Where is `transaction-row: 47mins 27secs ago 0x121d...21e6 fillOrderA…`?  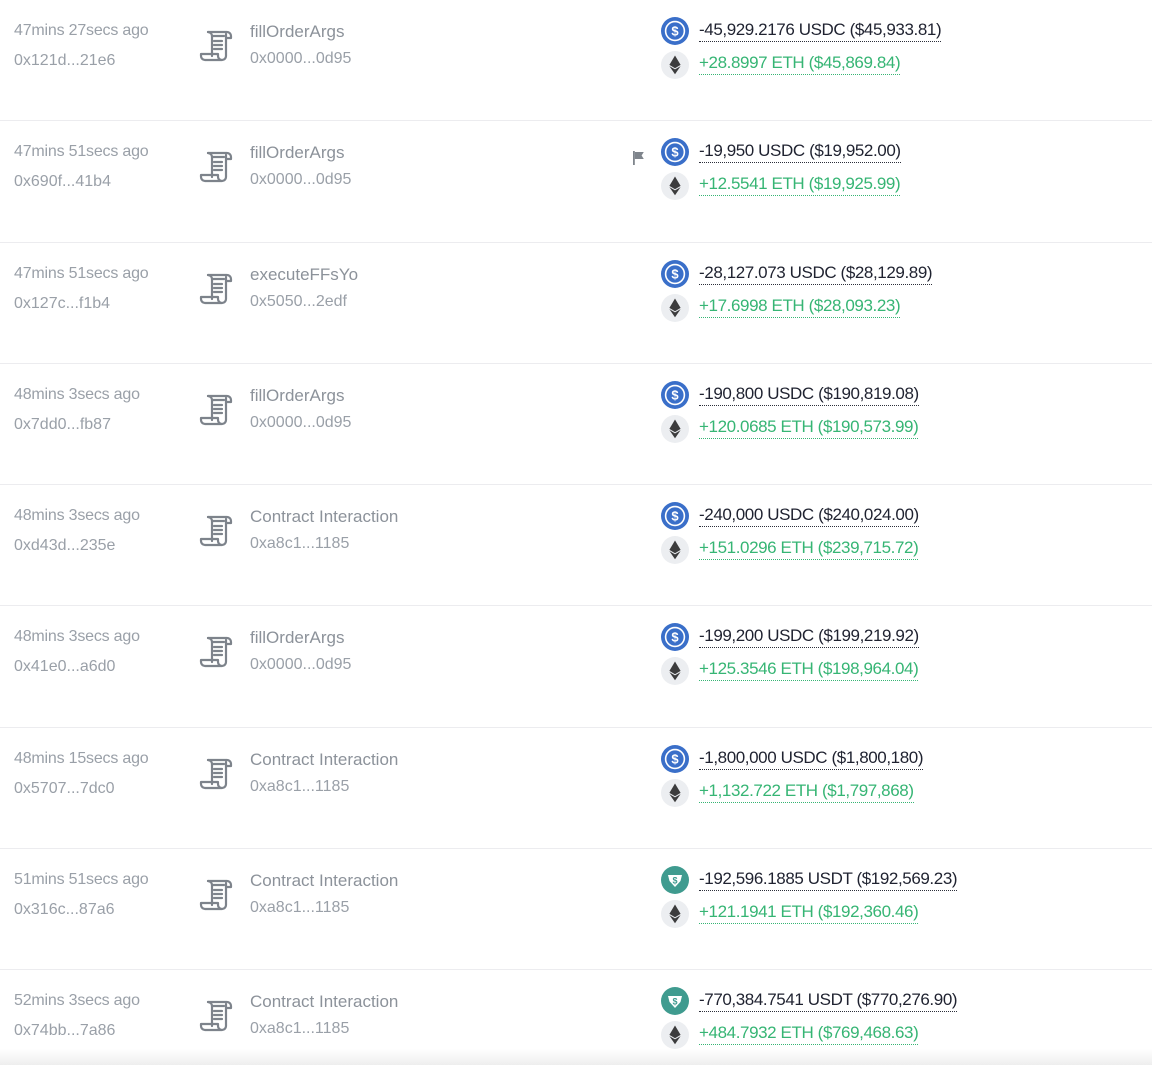 transaction-row: 47mins 27secs ago 0x121d...21e6 fillOrderA… is located at coordinates (576, 61).